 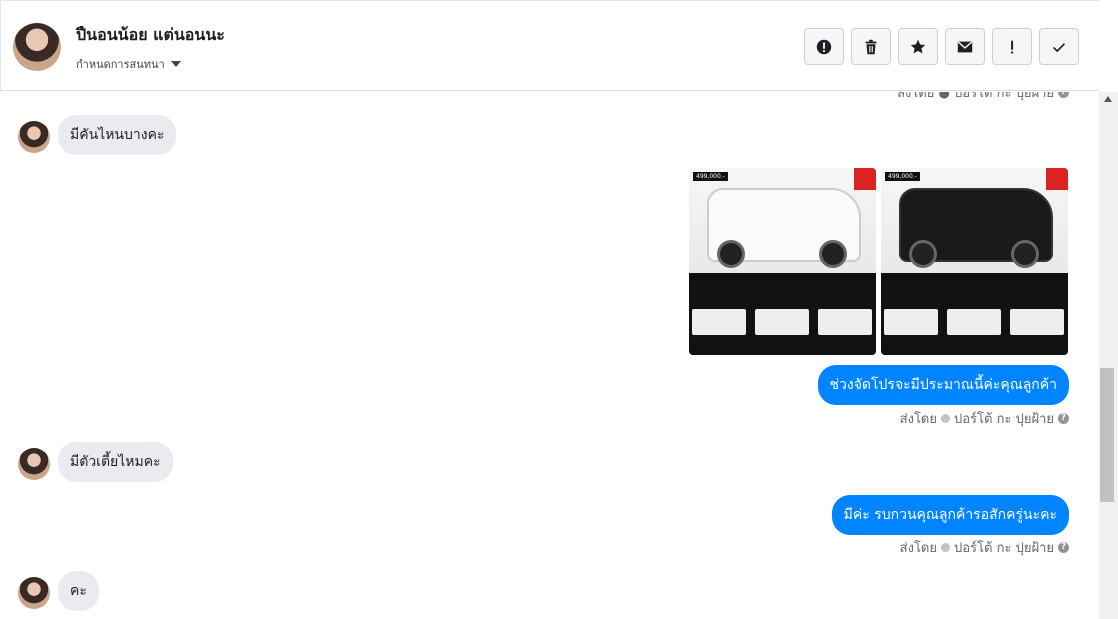 I want to click on envelope-icon, so click(x=965, y=46).